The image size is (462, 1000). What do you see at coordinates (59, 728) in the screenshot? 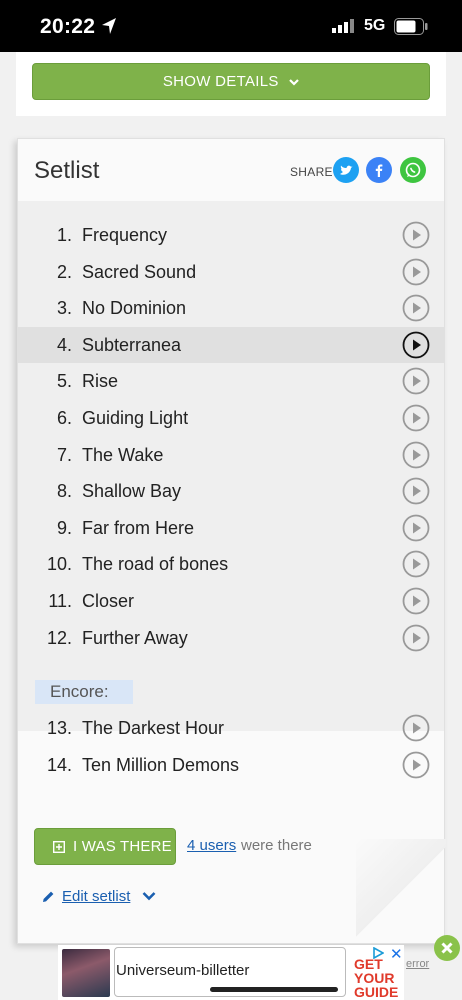
I see `song-number: 13.` at bounding box center [59, 728].